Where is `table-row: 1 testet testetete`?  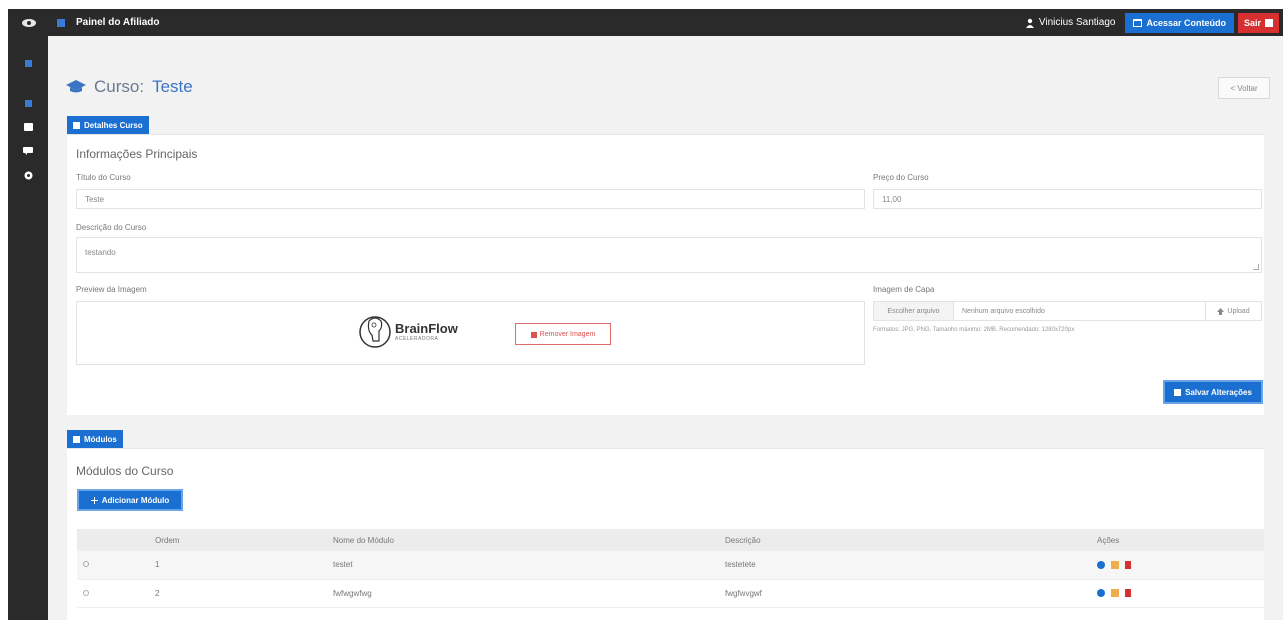 table-row: 1 testet testetete is located at coordinates (670, 565).